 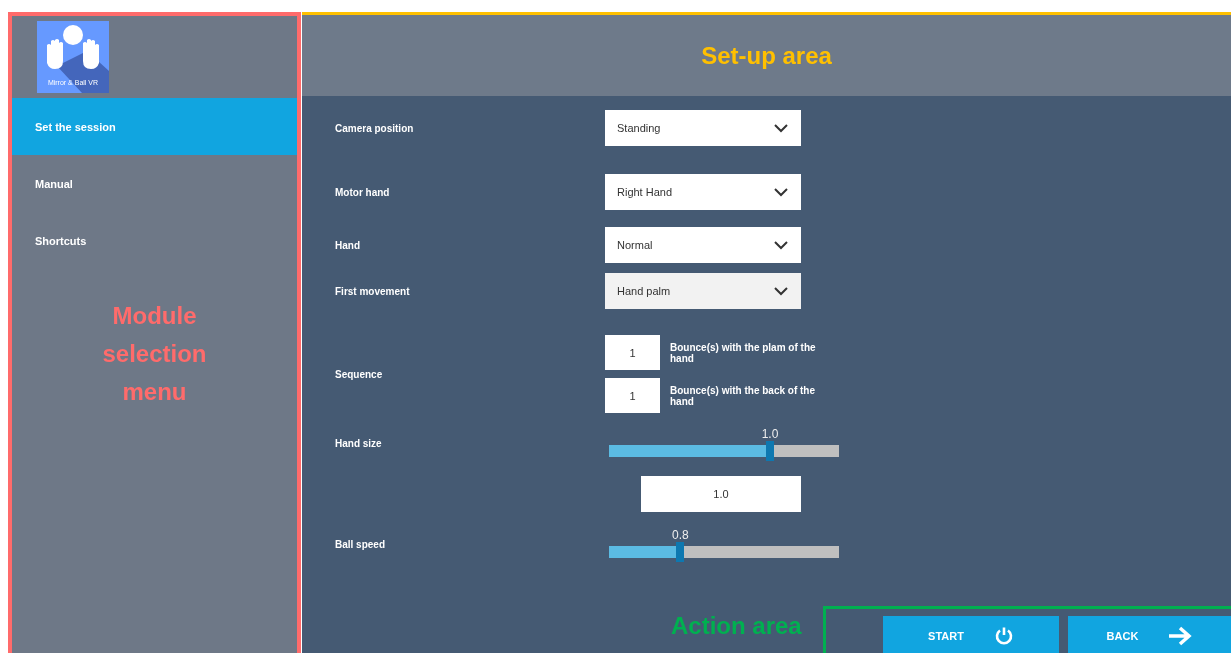 I want to click on field-label: Hand, so click(x=348, y=245).